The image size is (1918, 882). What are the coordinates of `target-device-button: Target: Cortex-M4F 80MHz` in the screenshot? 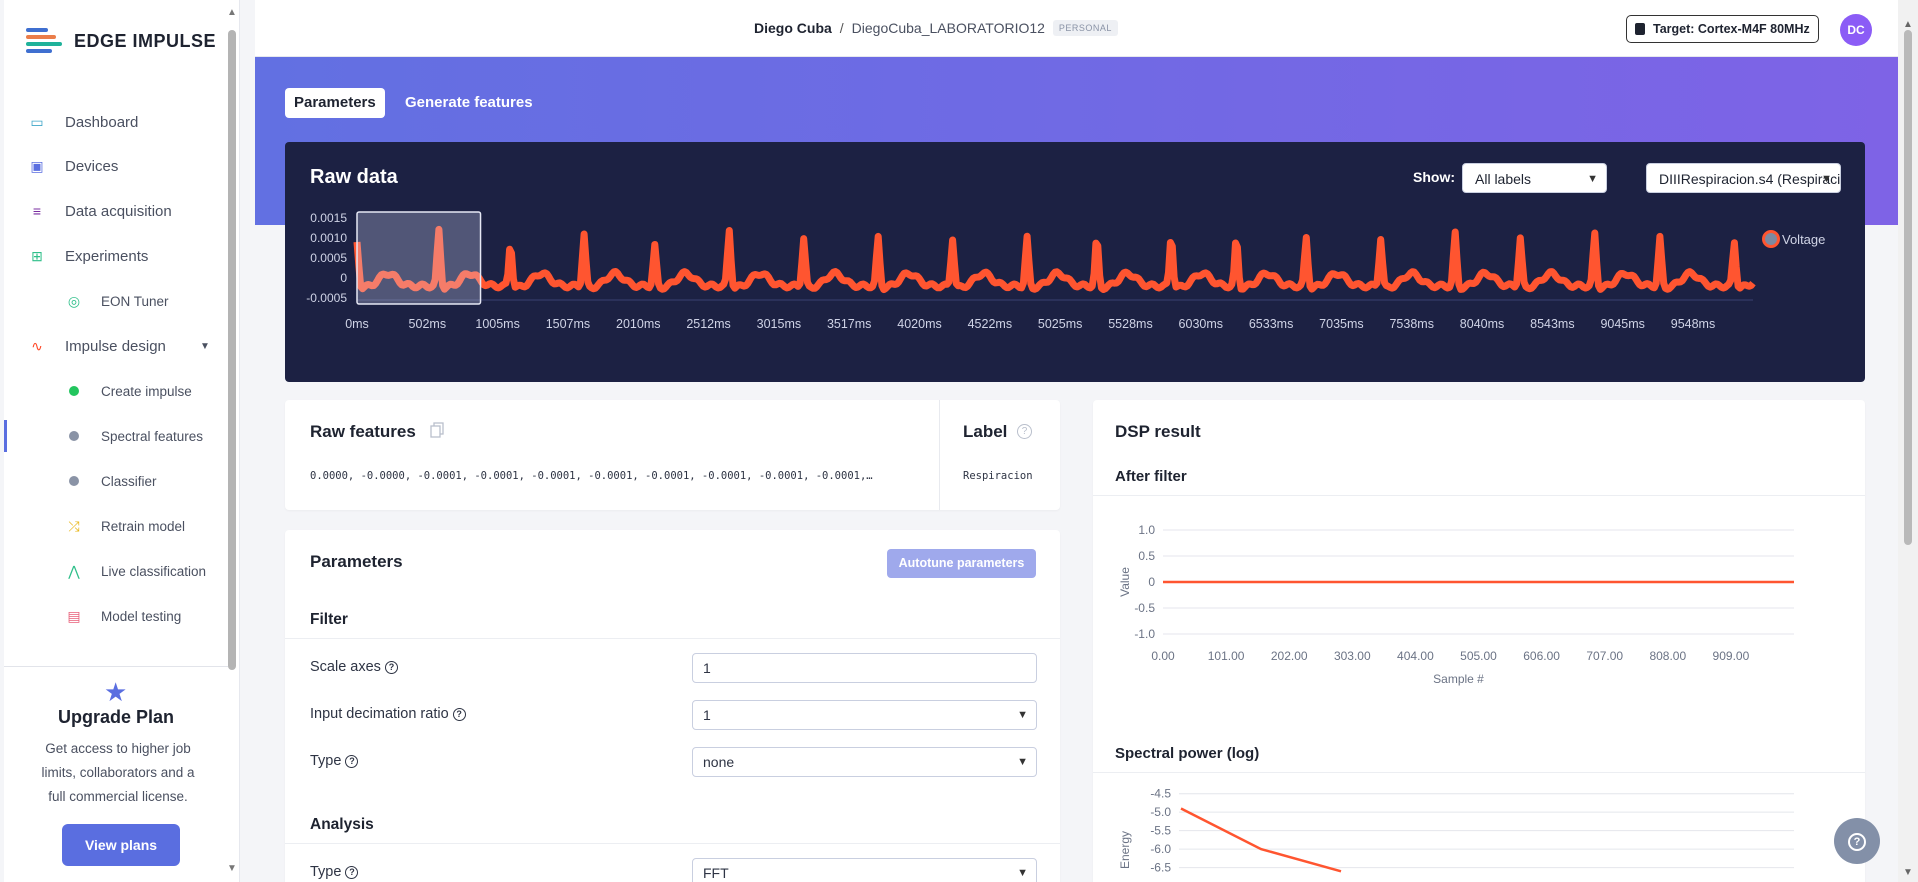 It's located at (1722, 29).